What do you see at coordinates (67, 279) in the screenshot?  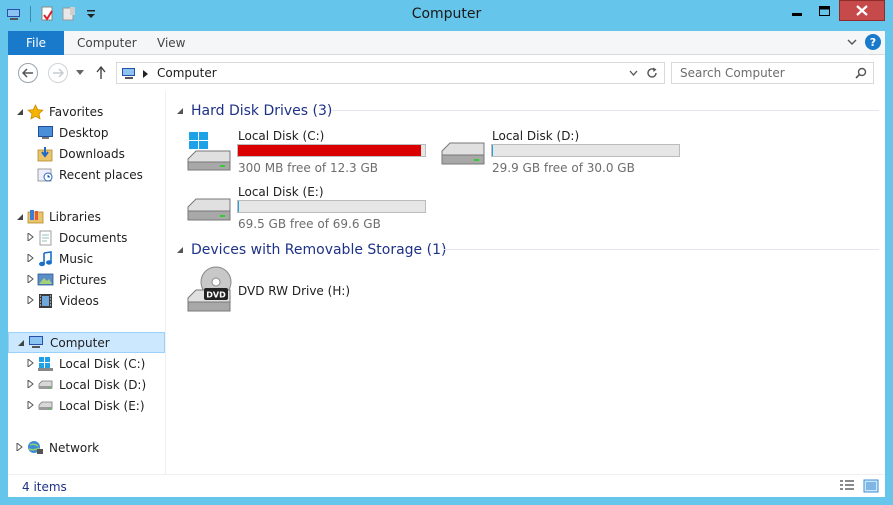 I see `nav-pictures: Pictures` at bounding box center [67, 279].